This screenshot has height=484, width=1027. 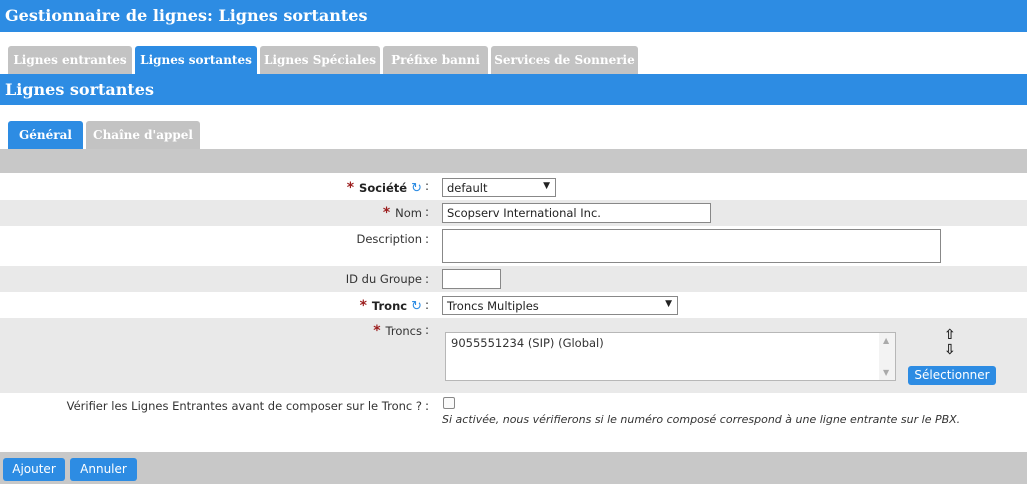 What do you see at coordinates (950, 335) in the screenshot?
I see `move-up-icon: ⇧` at bounding box center [950, 335].